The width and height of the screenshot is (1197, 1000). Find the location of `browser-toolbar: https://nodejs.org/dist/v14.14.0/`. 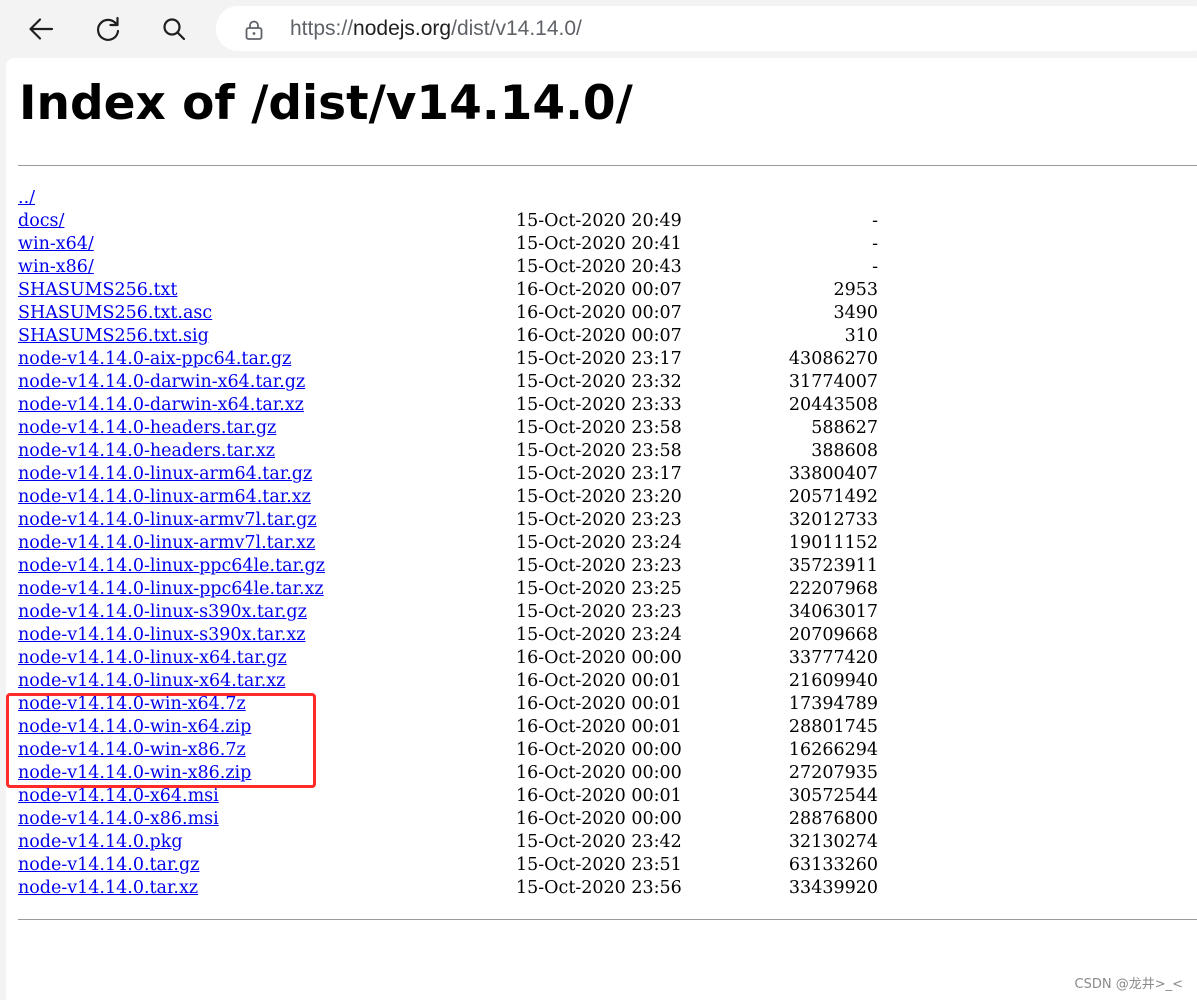

browser-toolbar: https://nodejs.org/dist/v14.14.0/ is located at coordinates (598, 29).